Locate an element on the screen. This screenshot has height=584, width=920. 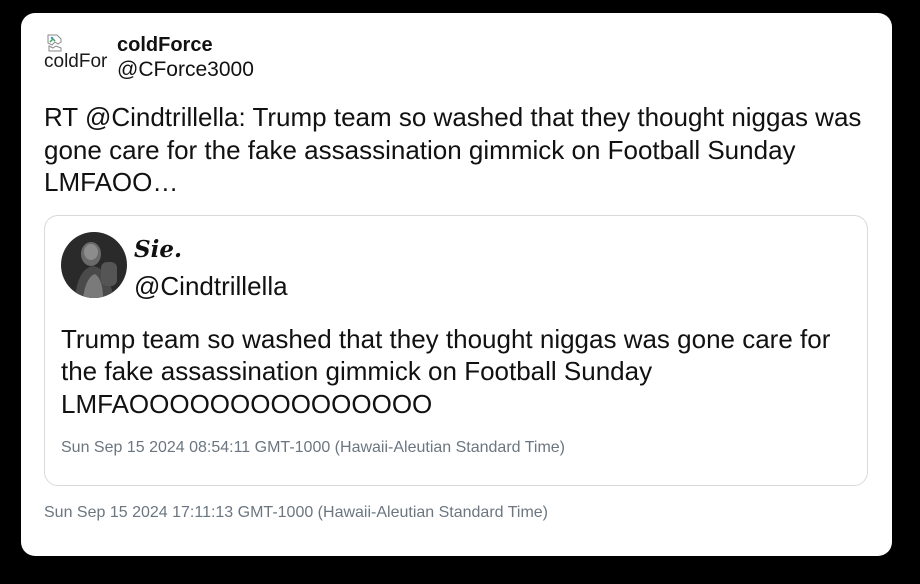
quoted-author-names: 𝑺𝒊𝒆. @Cindtrillella is located at coordinates (211, 267).